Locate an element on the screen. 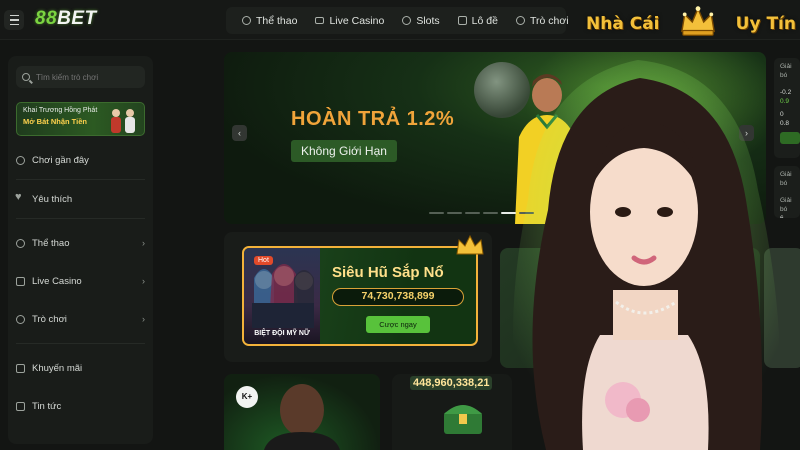  treasure-chest-icon is located at coordinates (463, 419).